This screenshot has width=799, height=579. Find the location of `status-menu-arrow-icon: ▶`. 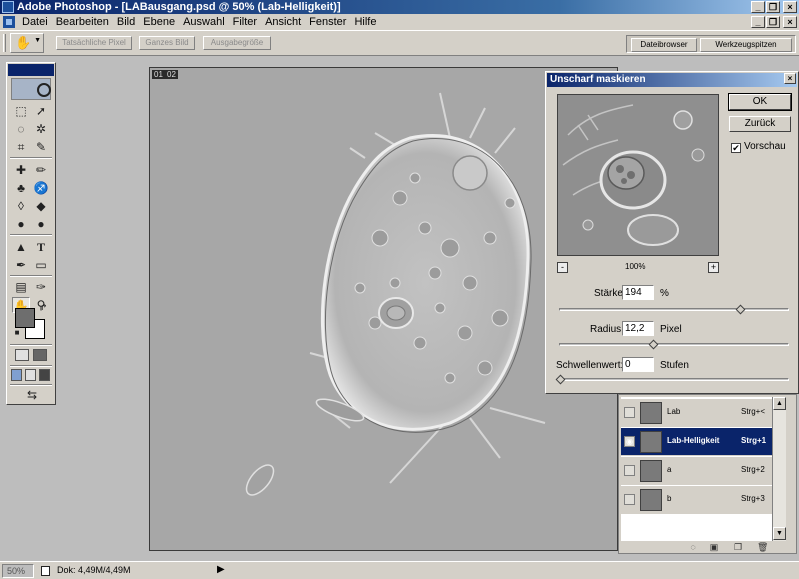

status-menu-arrow-icon: ▶ is located at coordinates (221, 569).